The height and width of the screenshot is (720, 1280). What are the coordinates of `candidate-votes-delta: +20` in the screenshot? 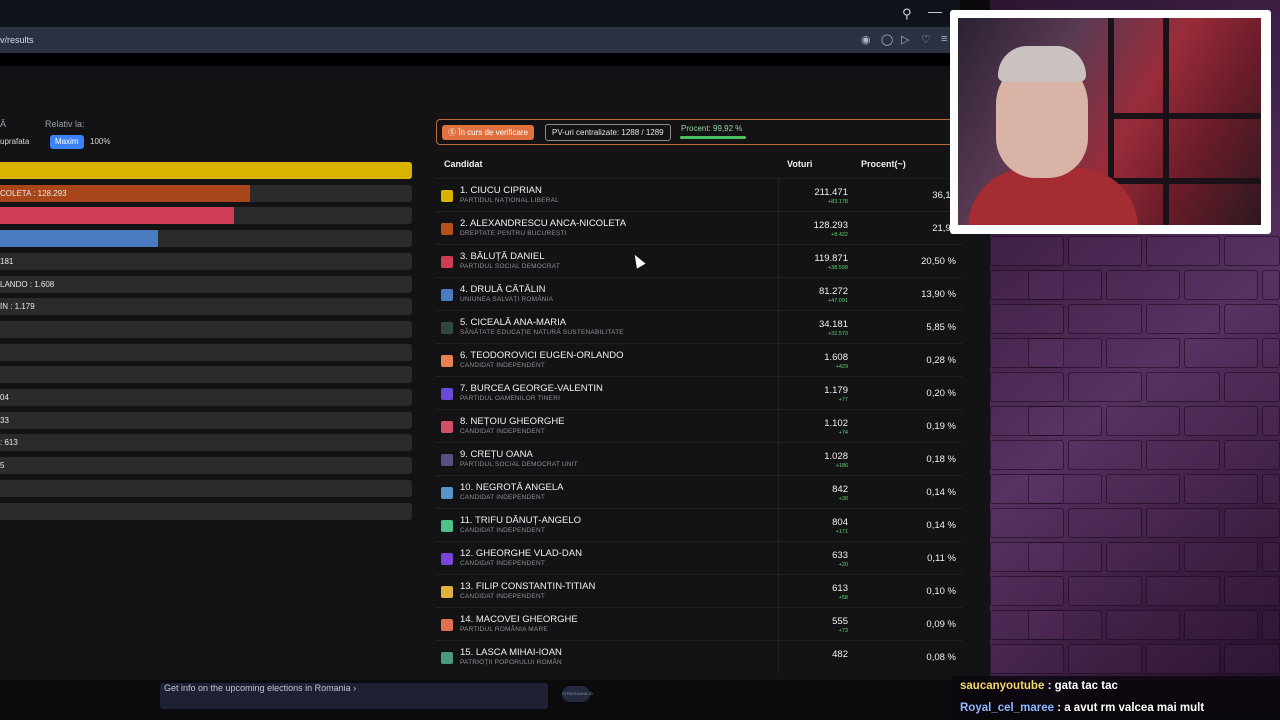 It's located at (843, 565).